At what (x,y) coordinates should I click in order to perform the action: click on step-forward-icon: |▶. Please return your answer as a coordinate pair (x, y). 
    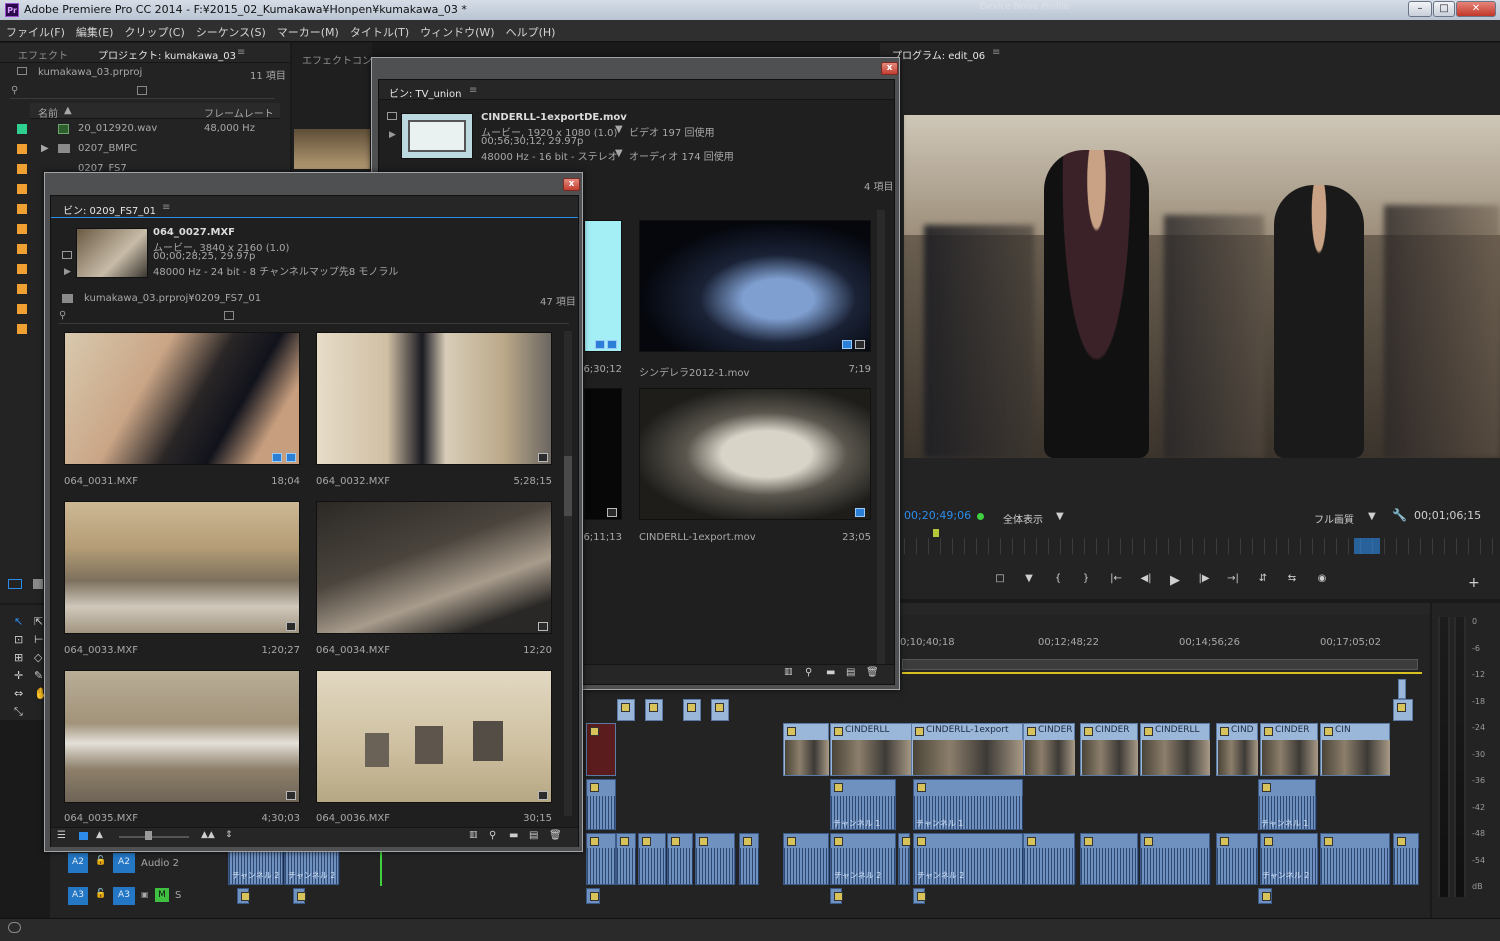
    Looking at the image, I should click on (1204, 578).